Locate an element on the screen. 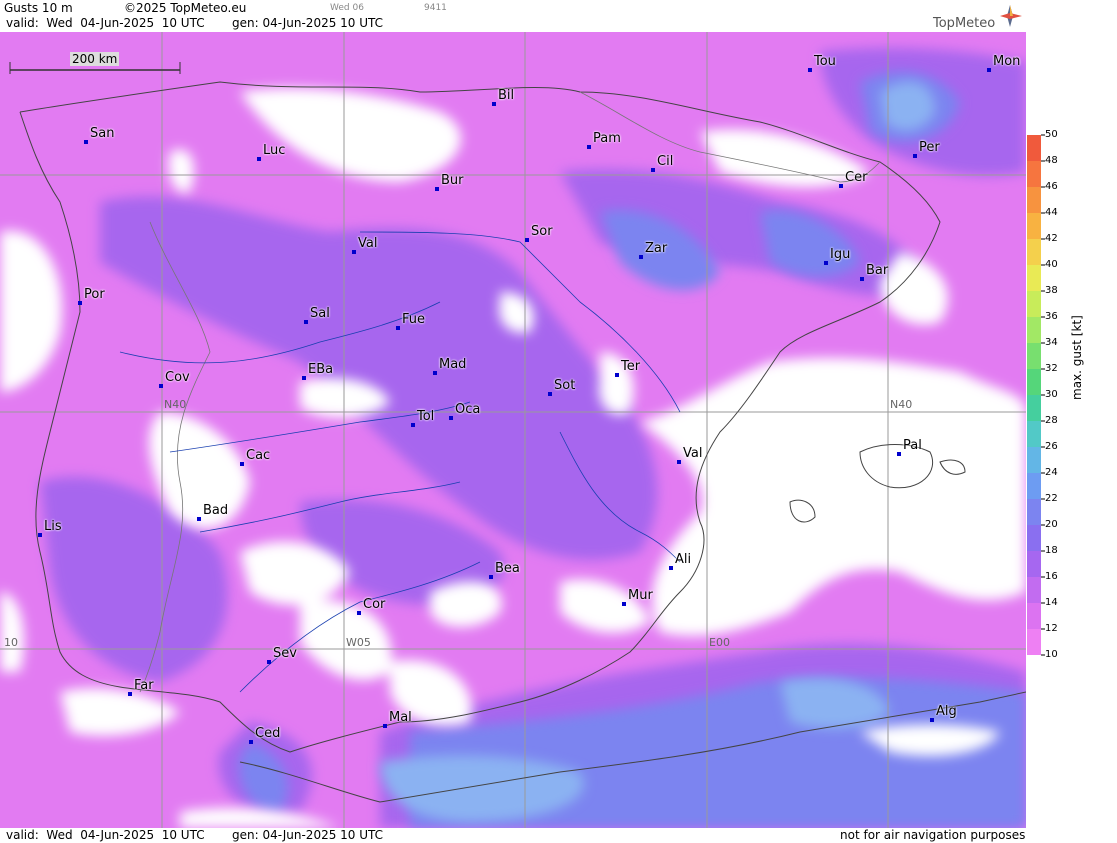  city-label: Tou is located at coordinates (825, 61).